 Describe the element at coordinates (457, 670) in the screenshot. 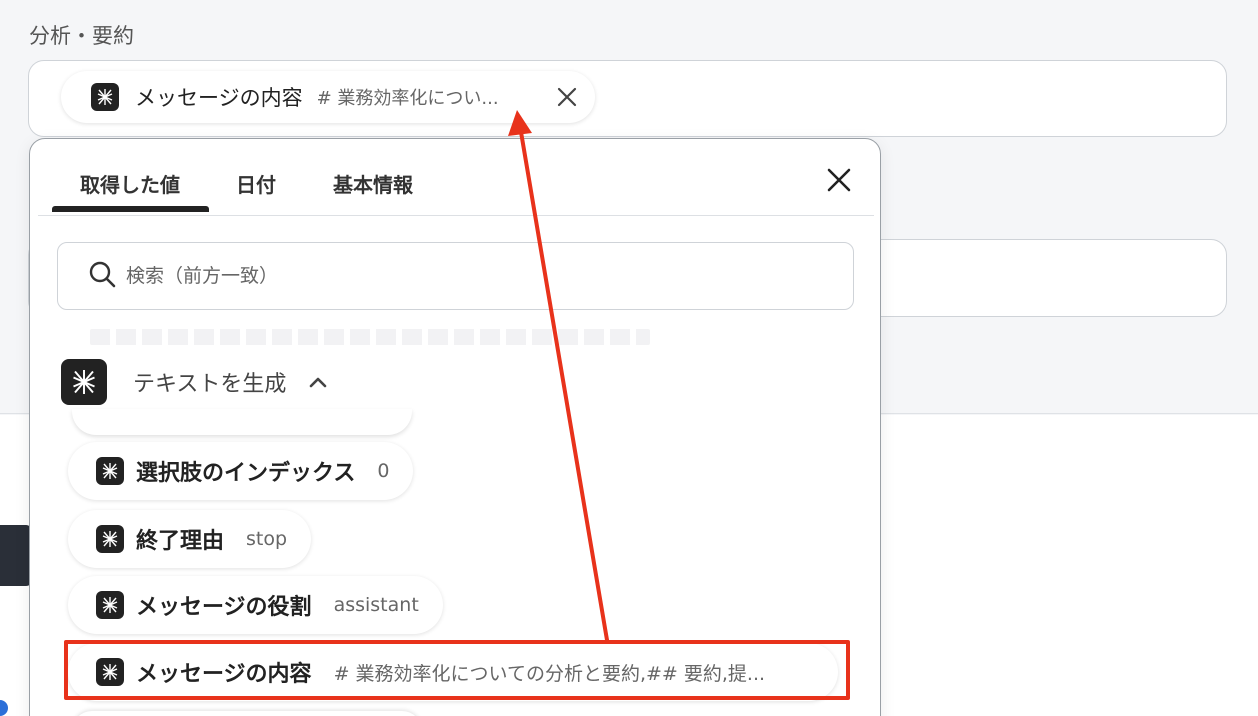

I see `highlight-annotation-box` at that location.